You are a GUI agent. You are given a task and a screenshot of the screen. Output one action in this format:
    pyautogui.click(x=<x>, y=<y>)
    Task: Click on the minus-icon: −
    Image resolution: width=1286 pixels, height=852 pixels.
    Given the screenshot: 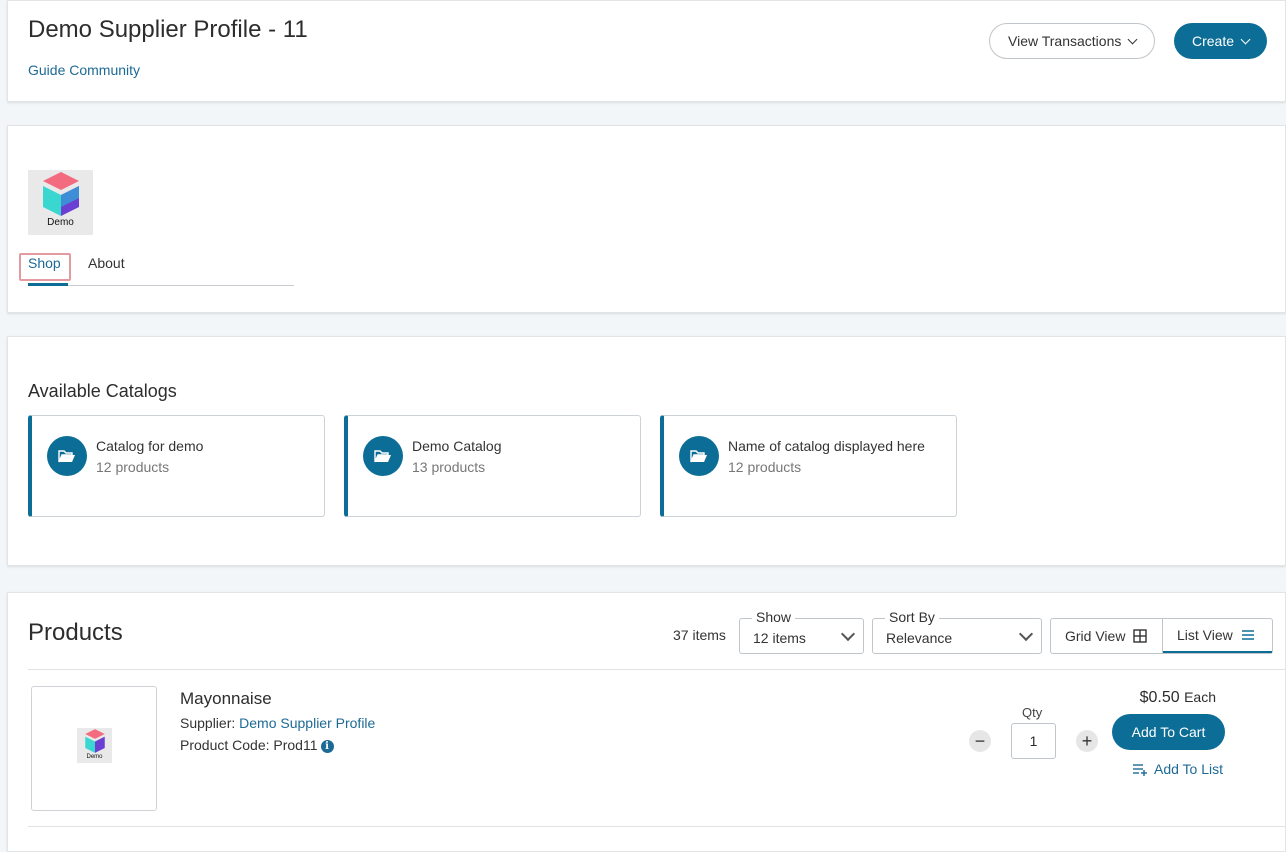 What is the action you would take?
    pyautogui.click(x=980, y=741)
    